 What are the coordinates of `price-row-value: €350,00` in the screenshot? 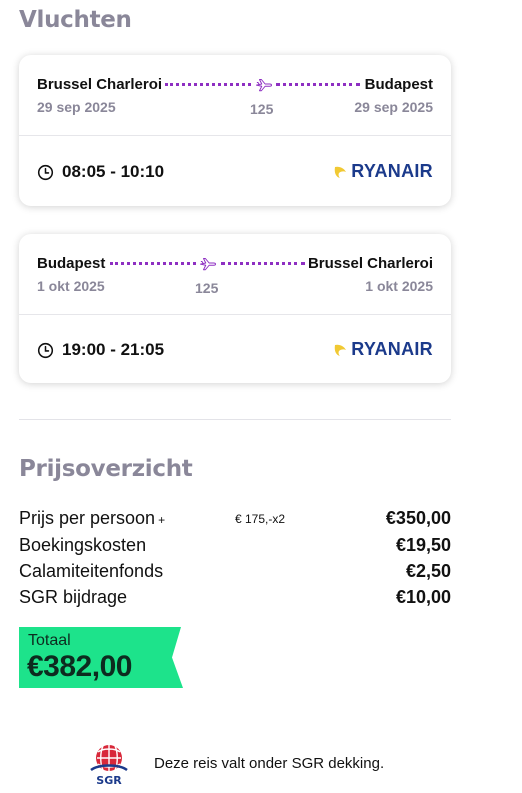 It's located at (418, 518).